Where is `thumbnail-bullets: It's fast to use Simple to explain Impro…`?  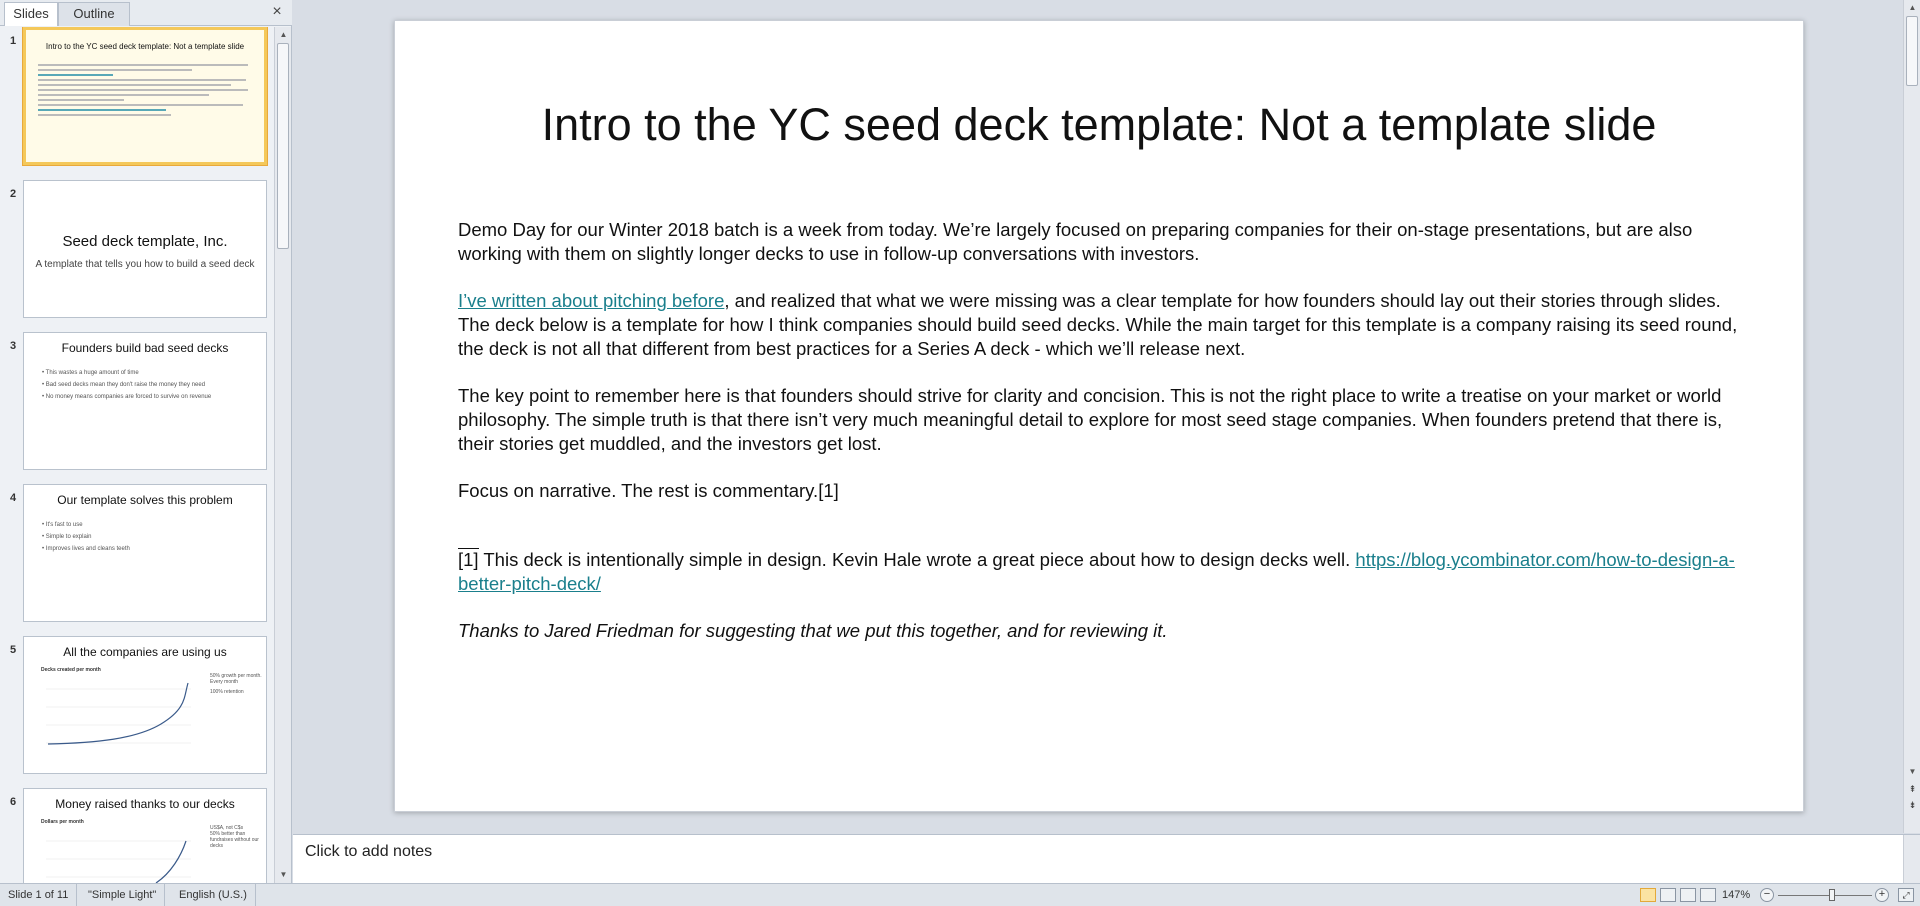
thumbnail-bullets: It's fast to use Simple to explain Impro… is located at coordinates (86, 540).